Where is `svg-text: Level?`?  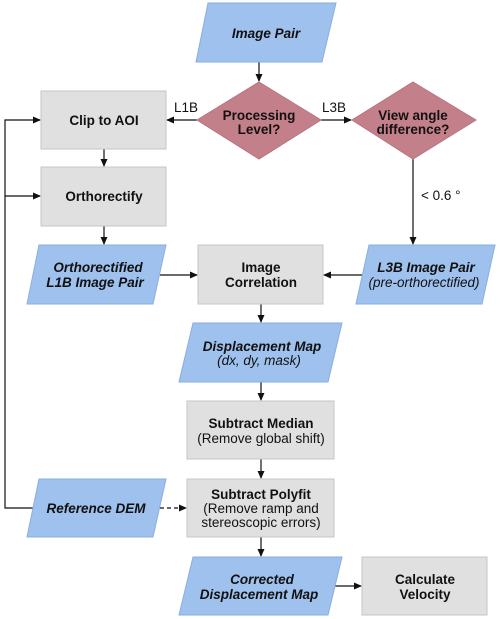 svg-text: Level? is located at coordinates (259, 129).